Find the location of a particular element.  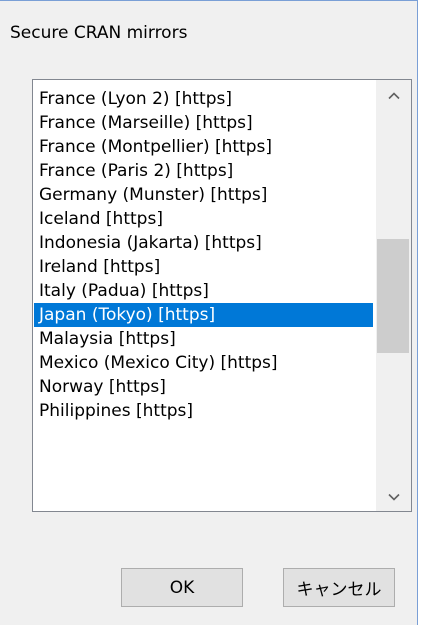

ok-button: OK is located at coordinates (182, 587).